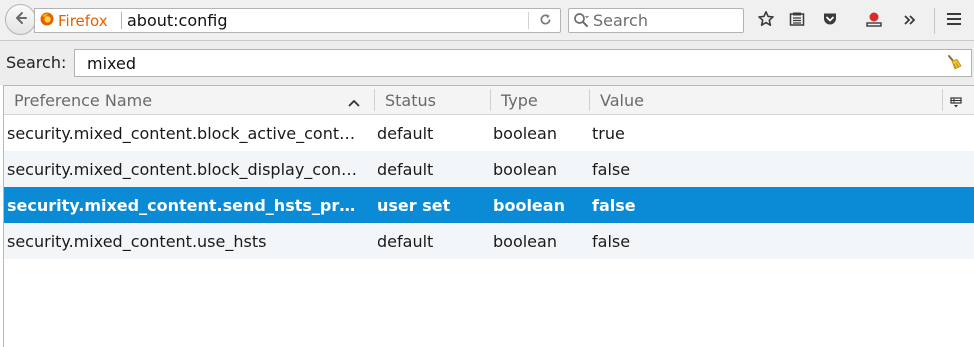 This screenshot has height=347, width=974. I want to click on overflow-button, so click(910, 21).